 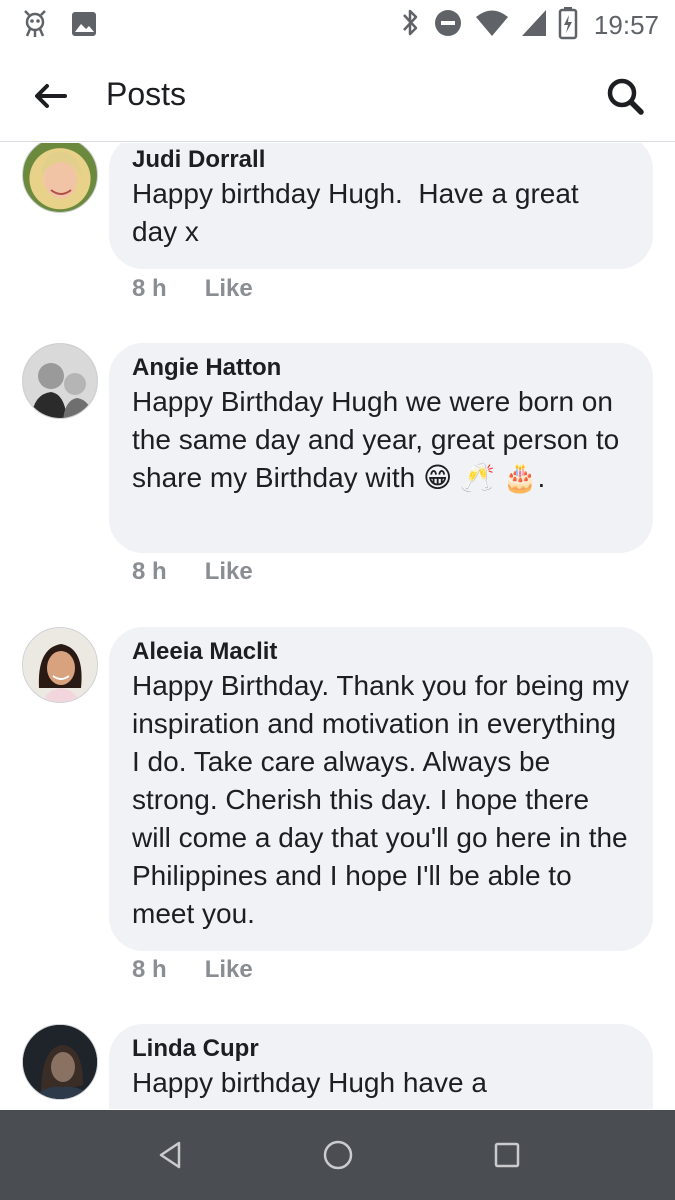 I want to click on search-icon, so click(x=625, y=96).